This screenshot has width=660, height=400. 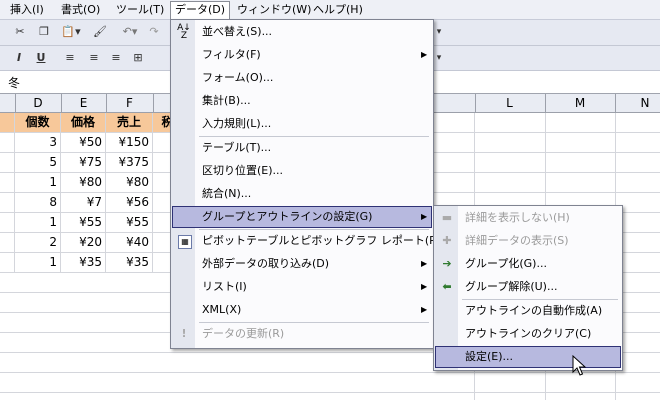 What do you see at coordinates (200, 10) in the screenshot?
I see `menu-data: データ(D)` at bounding box center [200, 10].